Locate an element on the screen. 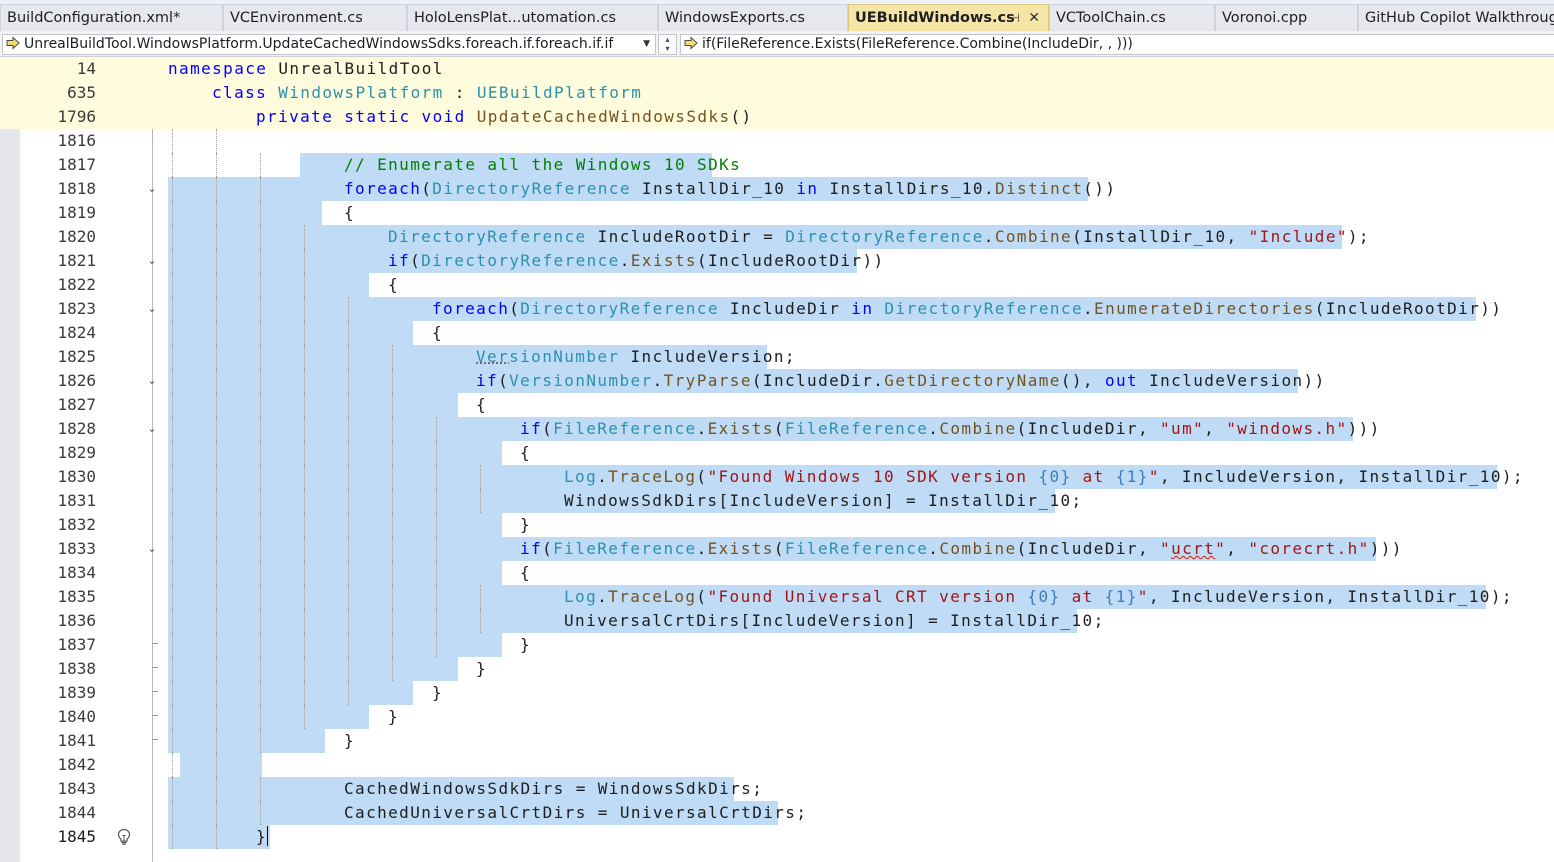 The height and width of the screenshot is (862, 1554). tab-windowsexports-cs: WindowsExports.cs is located at coordinates (753, 17).